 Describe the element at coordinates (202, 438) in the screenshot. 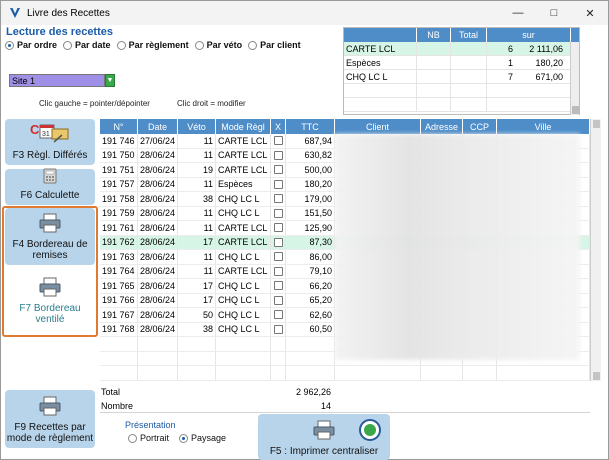

I see `paysage-option: Paysage` at that location.